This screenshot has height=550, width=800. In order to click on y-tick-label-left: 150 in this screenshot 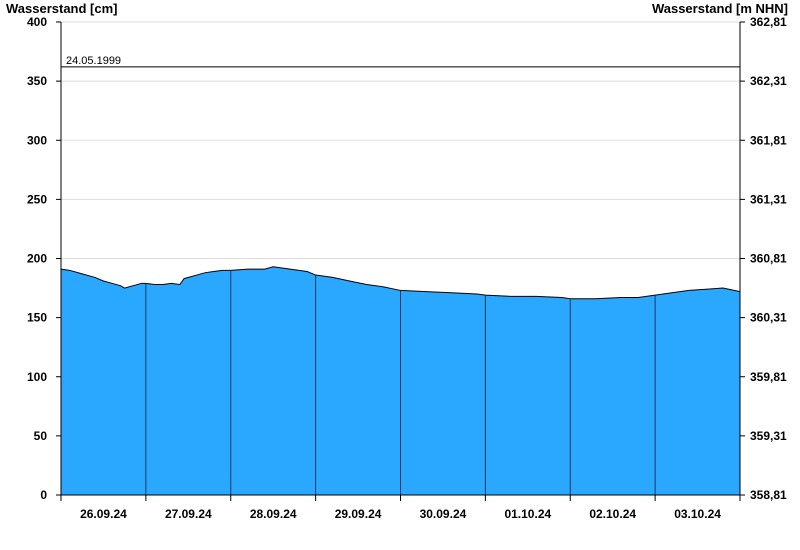, I will do `click(37, 318)`.